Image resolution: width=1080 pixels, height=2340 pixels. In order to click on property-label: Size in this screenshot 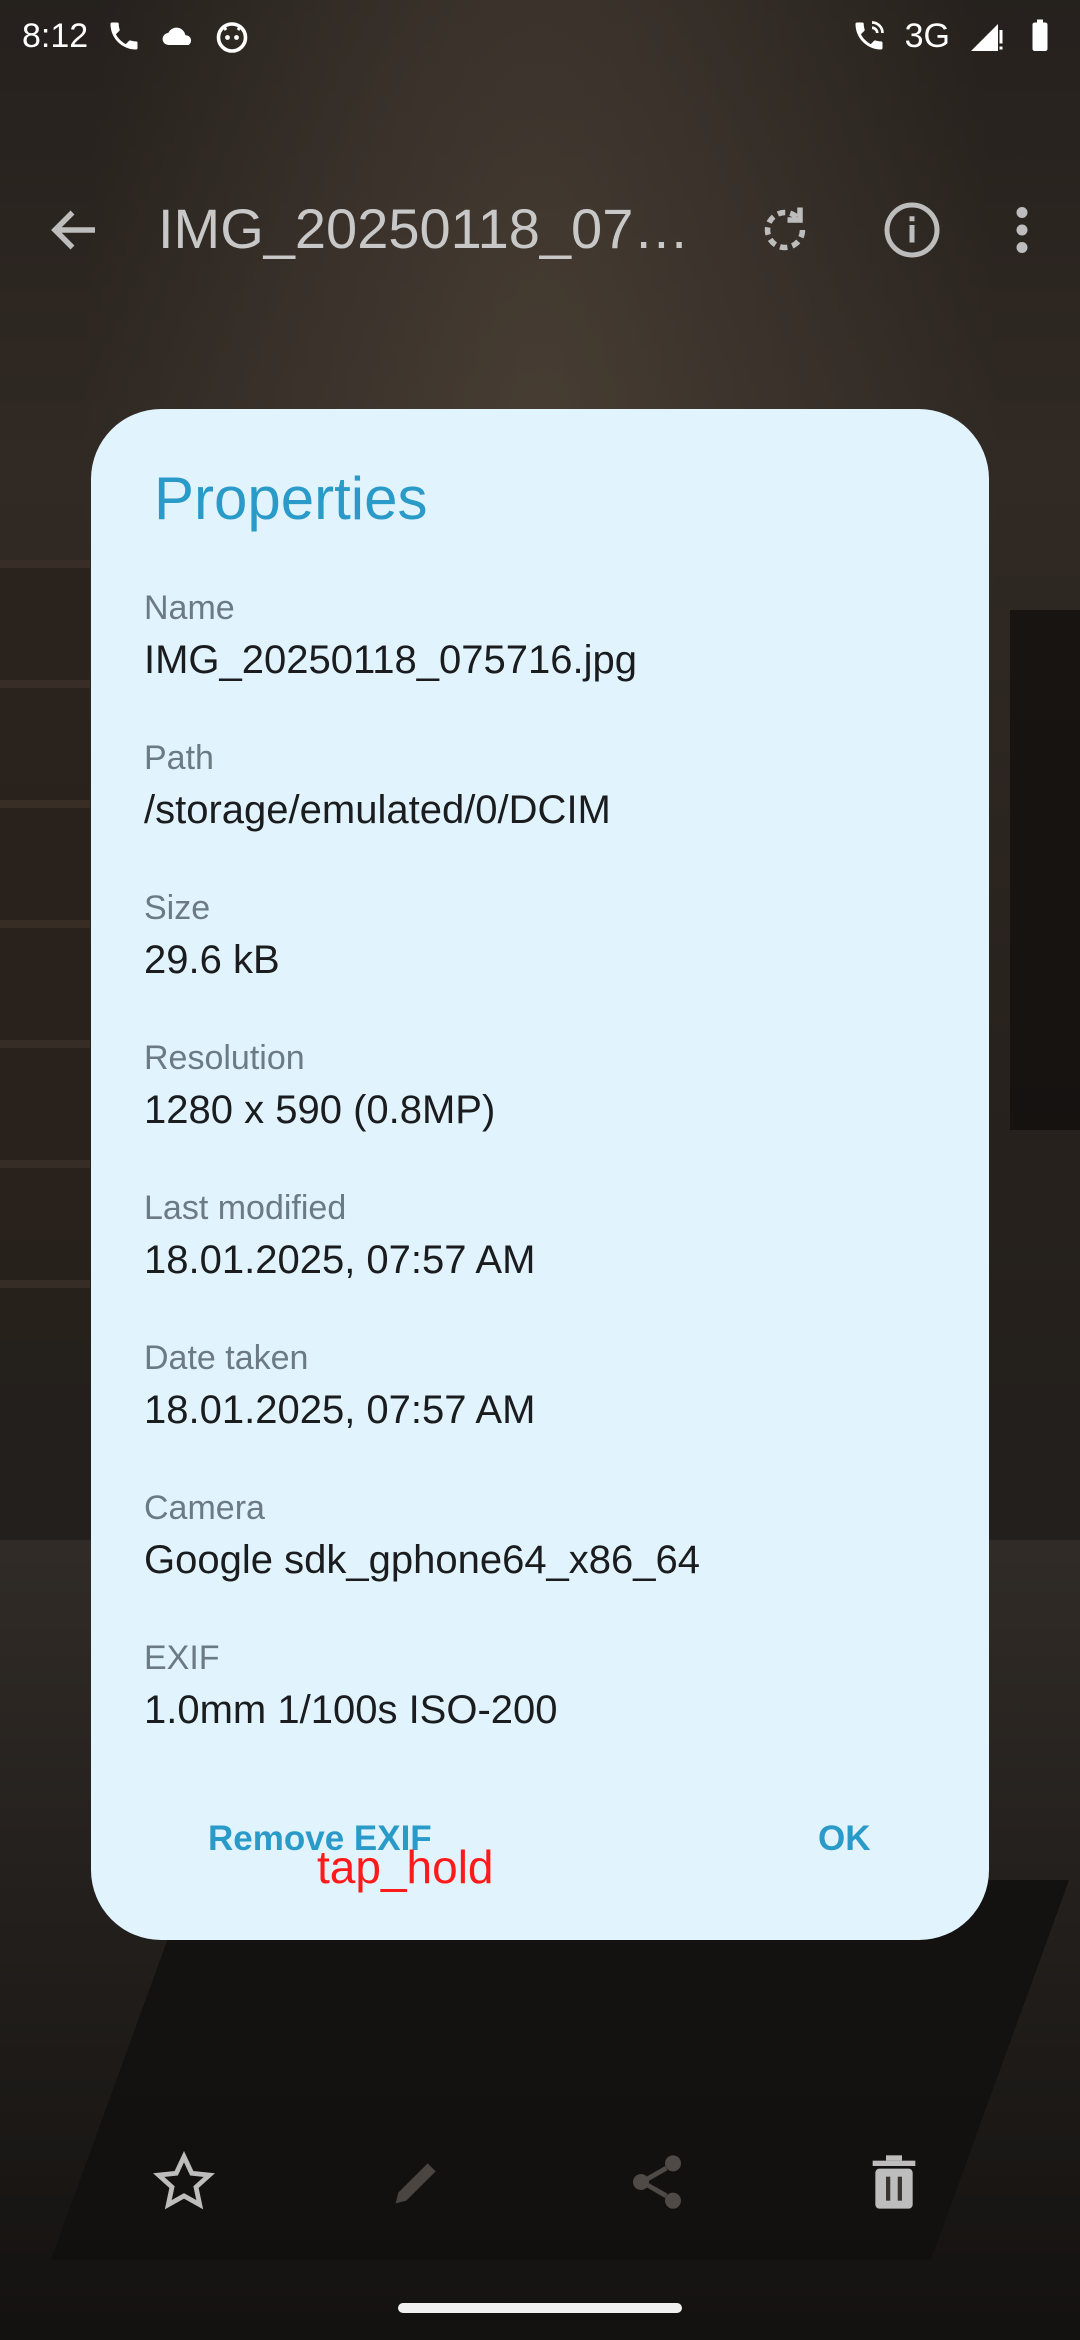, I will do `click(177, 908)`.